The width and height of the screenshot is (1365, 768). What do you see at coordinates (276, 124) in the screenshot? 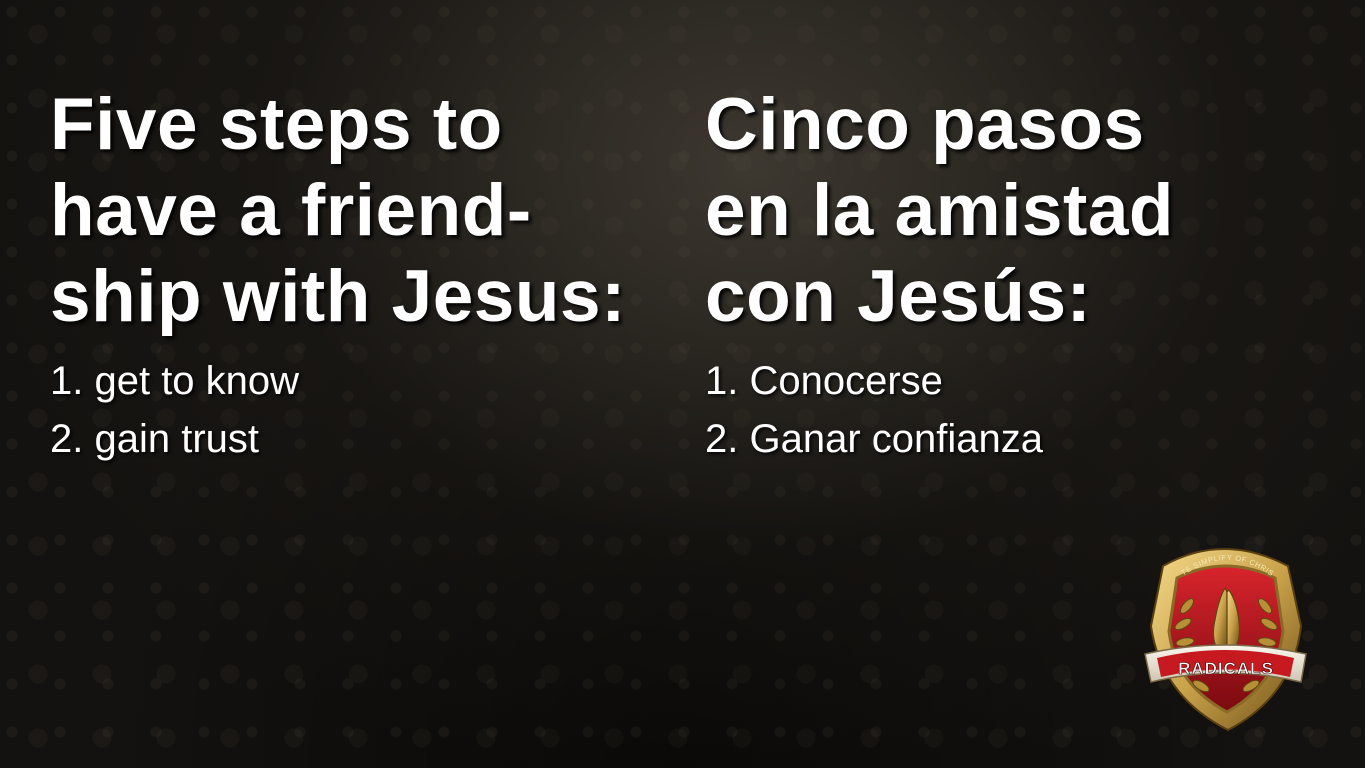
I see `english-title-line: Five steps to` at bounding box center [276, 124].